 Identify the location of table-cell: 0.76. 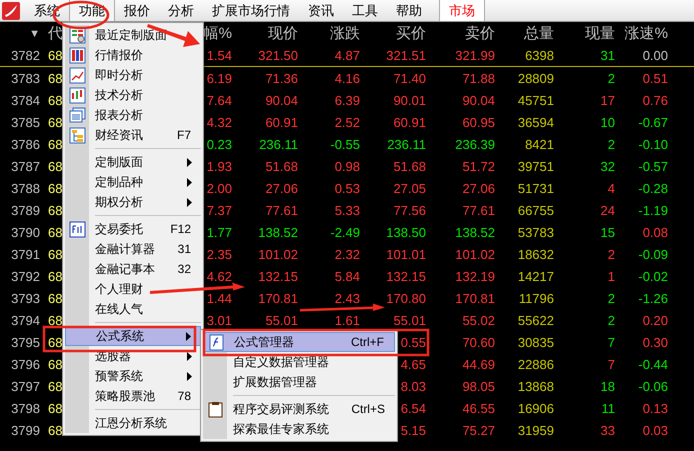
(655, 100).